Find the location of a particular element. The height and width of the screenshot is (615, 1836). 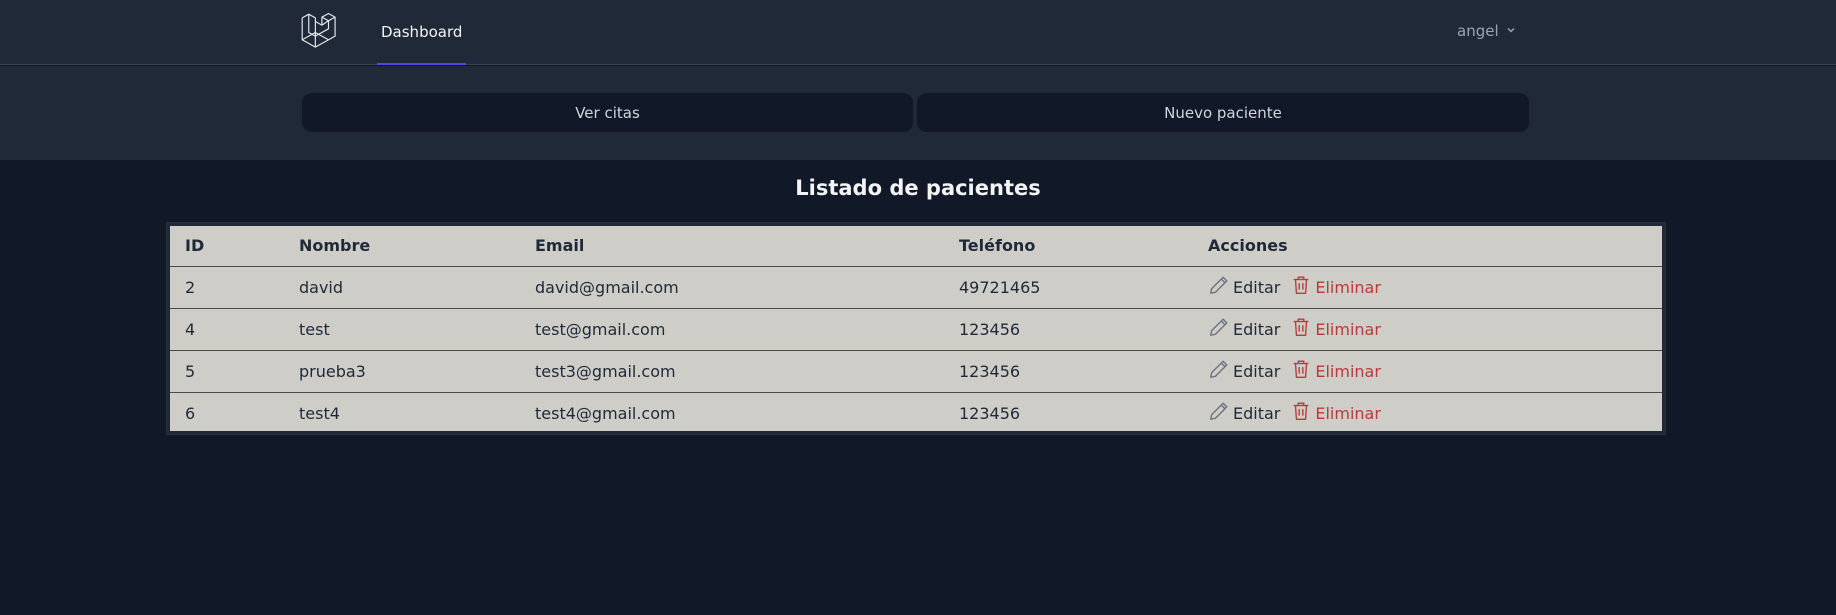

nav-dashboard-link: Dashboard is located at coordinates (422, 32).